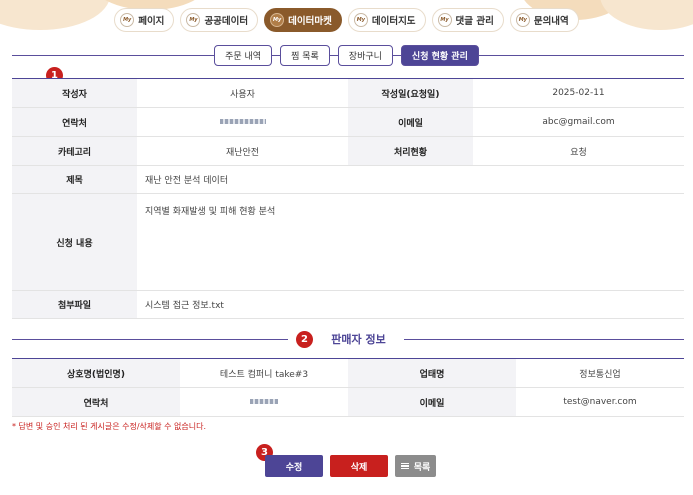  I want to click on tab-data-map: My 데이터지도, so click(386, 20).